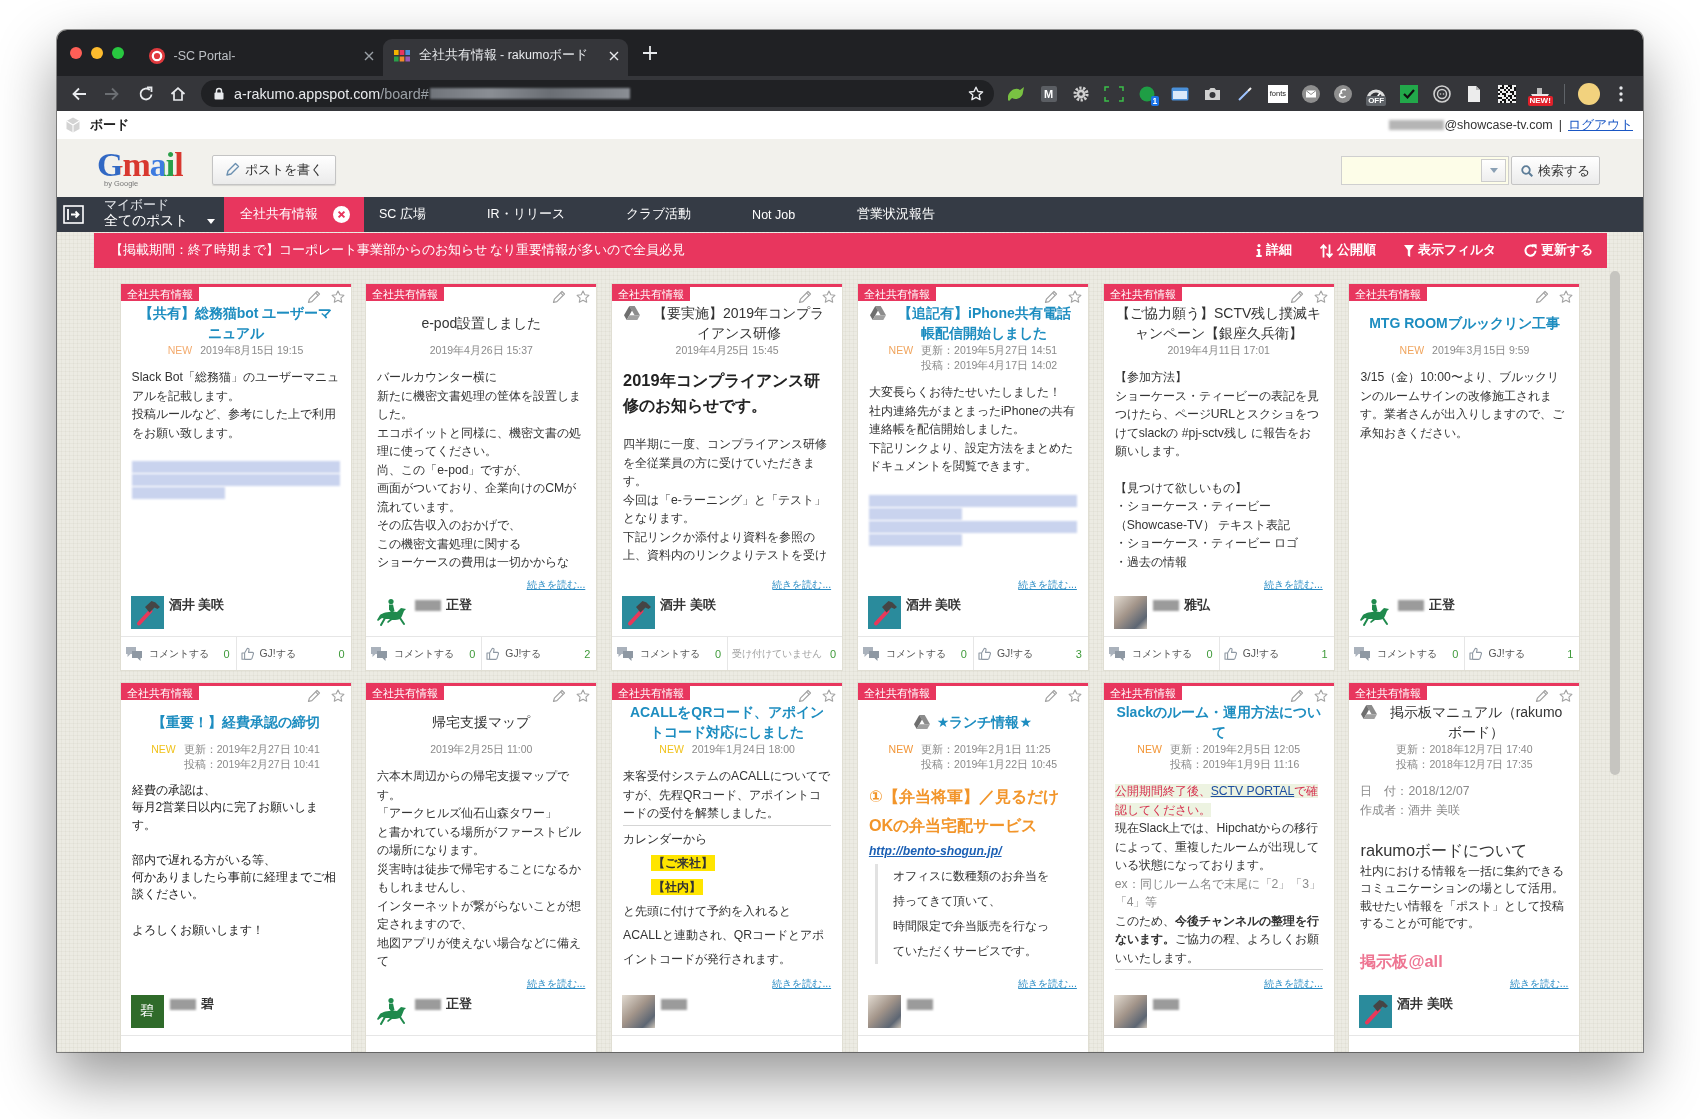  I want to click on post-title: ★ランチ情報★, so click(984, 722).